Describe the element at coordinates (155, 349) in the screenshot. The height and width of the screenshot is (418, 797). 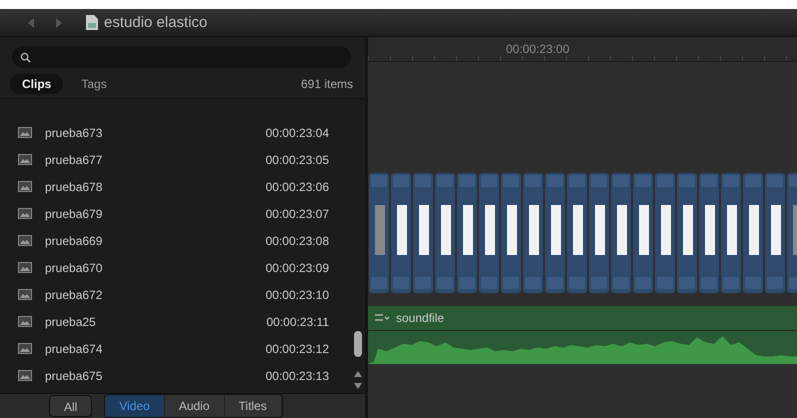
I see `clip-name: prueba674` at that location.